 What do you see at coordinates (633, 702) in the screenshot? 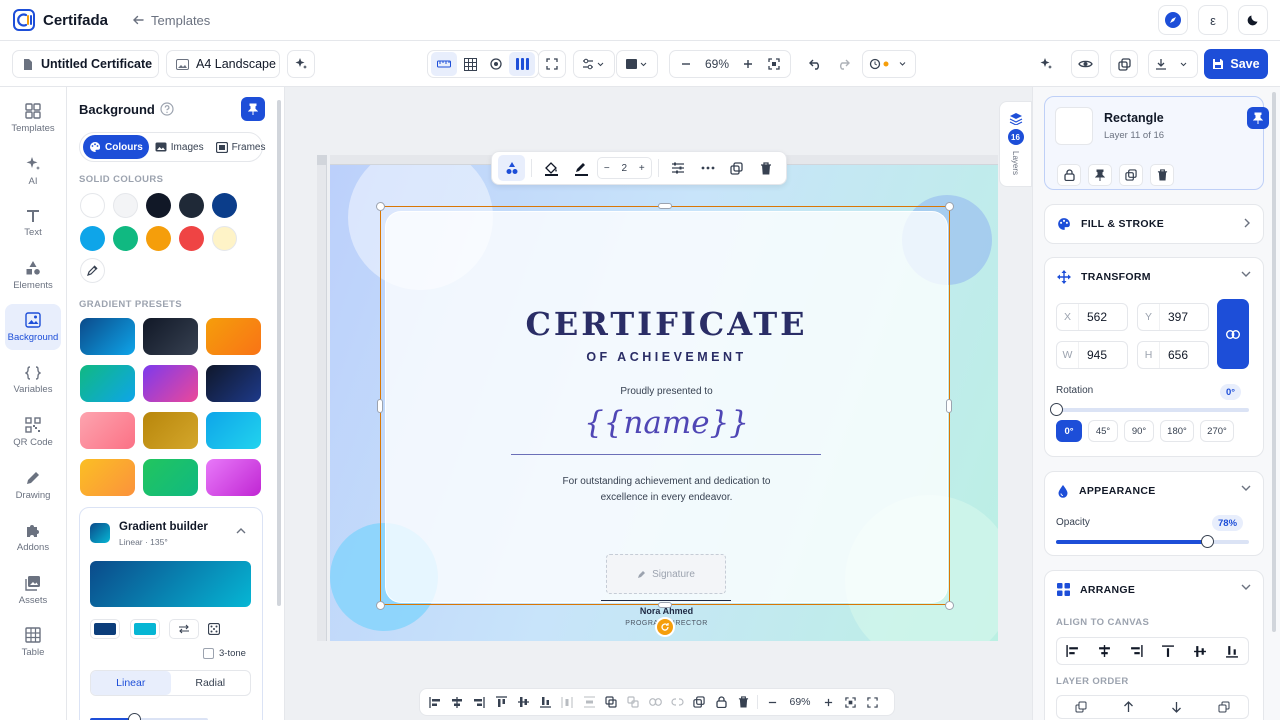
I see `ungroup-button` at bounding box center [633, 702].